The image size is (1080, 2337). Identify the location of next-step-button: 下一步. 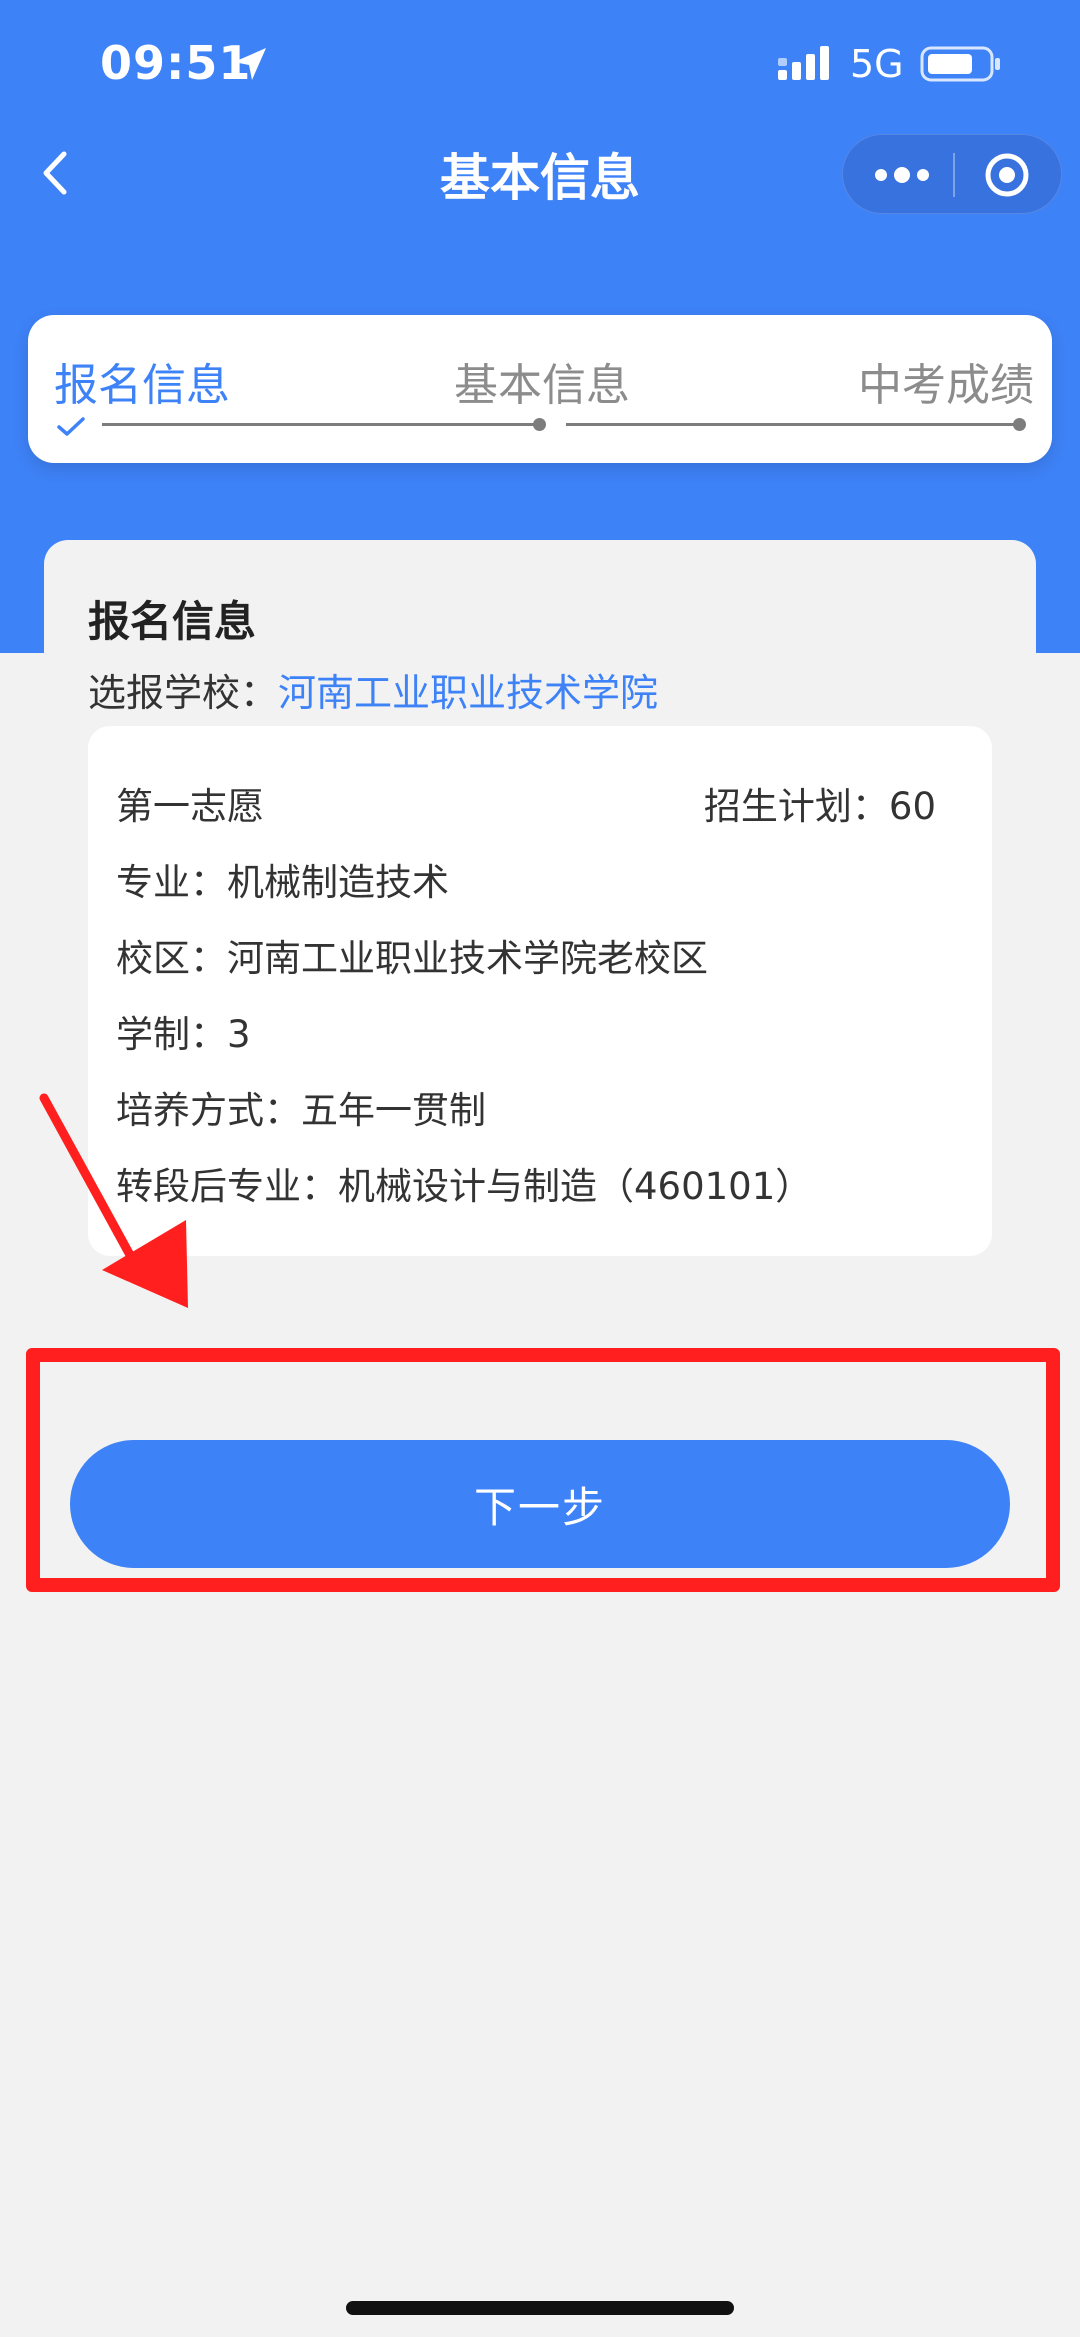
(540, 1504).